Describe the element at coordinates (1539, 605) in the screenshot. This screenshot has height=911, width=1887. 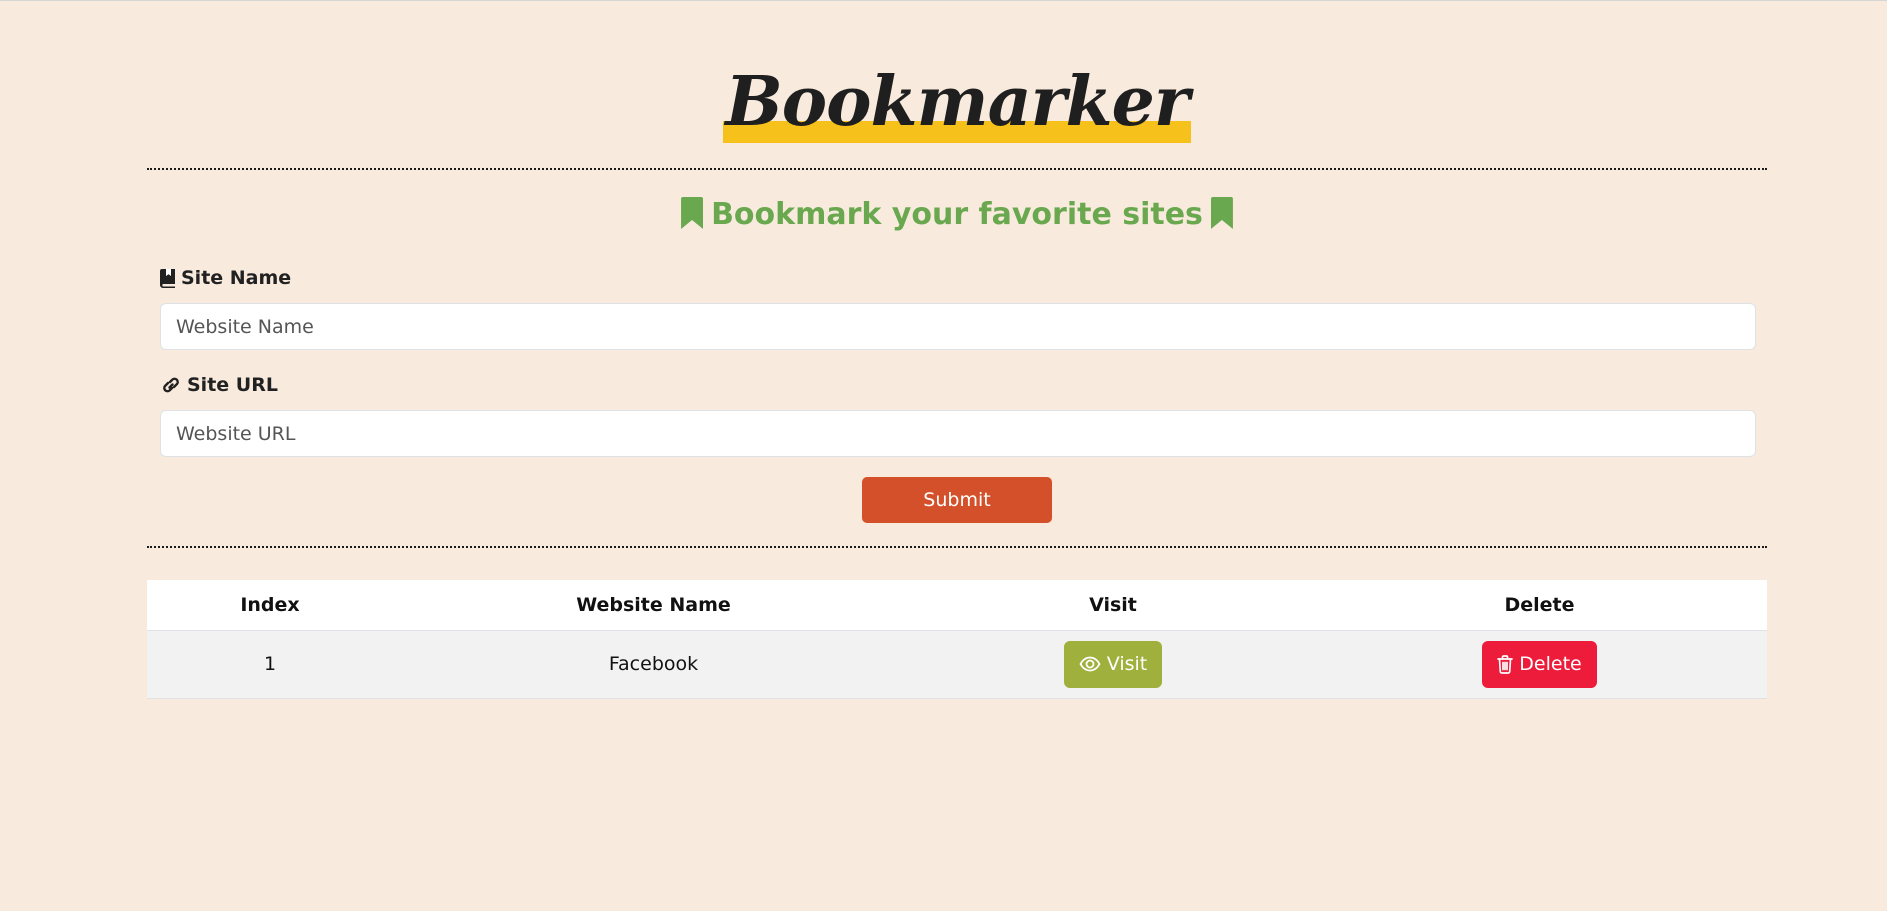
I see `header-delete: Delete` at that location.